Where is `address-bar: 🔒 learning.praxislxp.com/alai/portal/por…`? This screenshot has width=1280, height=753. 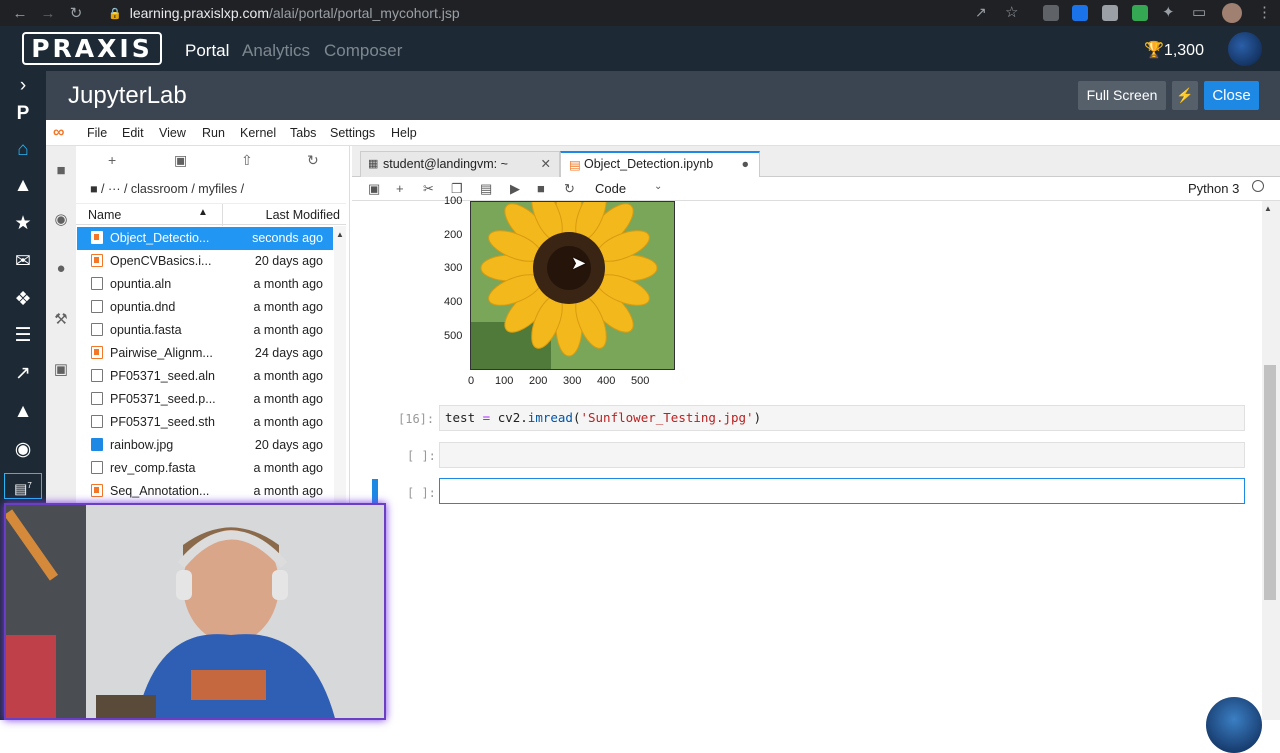
address-bar: 🔒 learning.praxislxp.com/alai/portal/por… is located at coordinates (568, 13).